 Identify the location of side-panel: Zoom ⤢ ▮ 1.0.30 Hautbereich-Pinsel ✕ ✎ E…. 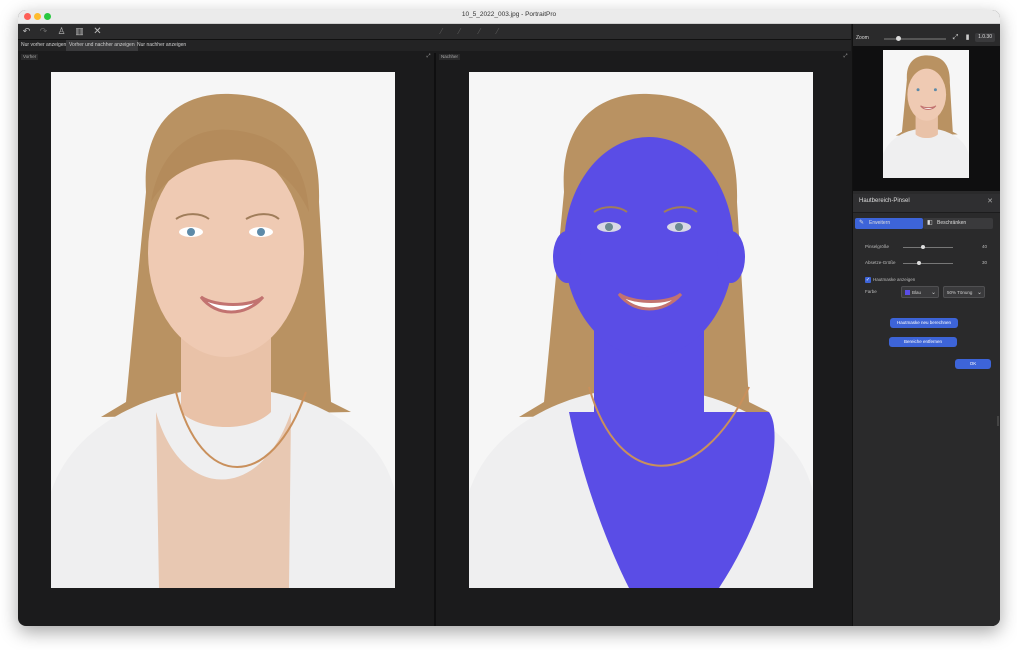
(926, 325).